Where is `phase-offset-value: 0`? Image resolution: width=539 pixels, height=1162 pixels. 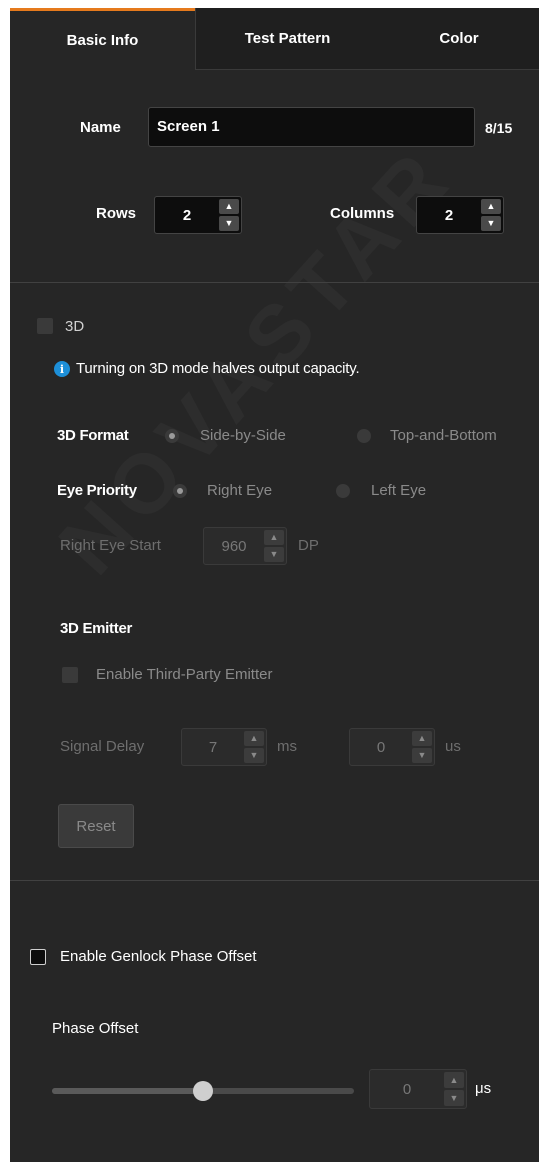
phase-offset-value: 0 is located at coordinates (407, 1089).